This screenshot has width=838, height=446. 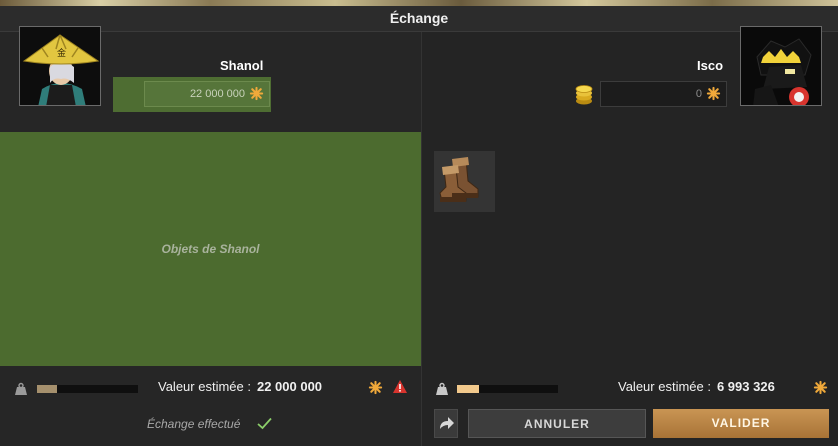 What do you see at coordinates (745, 386) in the screenshot?
I see `estimated-value-amount: 6 993 326` at bounding box center [745, 386].